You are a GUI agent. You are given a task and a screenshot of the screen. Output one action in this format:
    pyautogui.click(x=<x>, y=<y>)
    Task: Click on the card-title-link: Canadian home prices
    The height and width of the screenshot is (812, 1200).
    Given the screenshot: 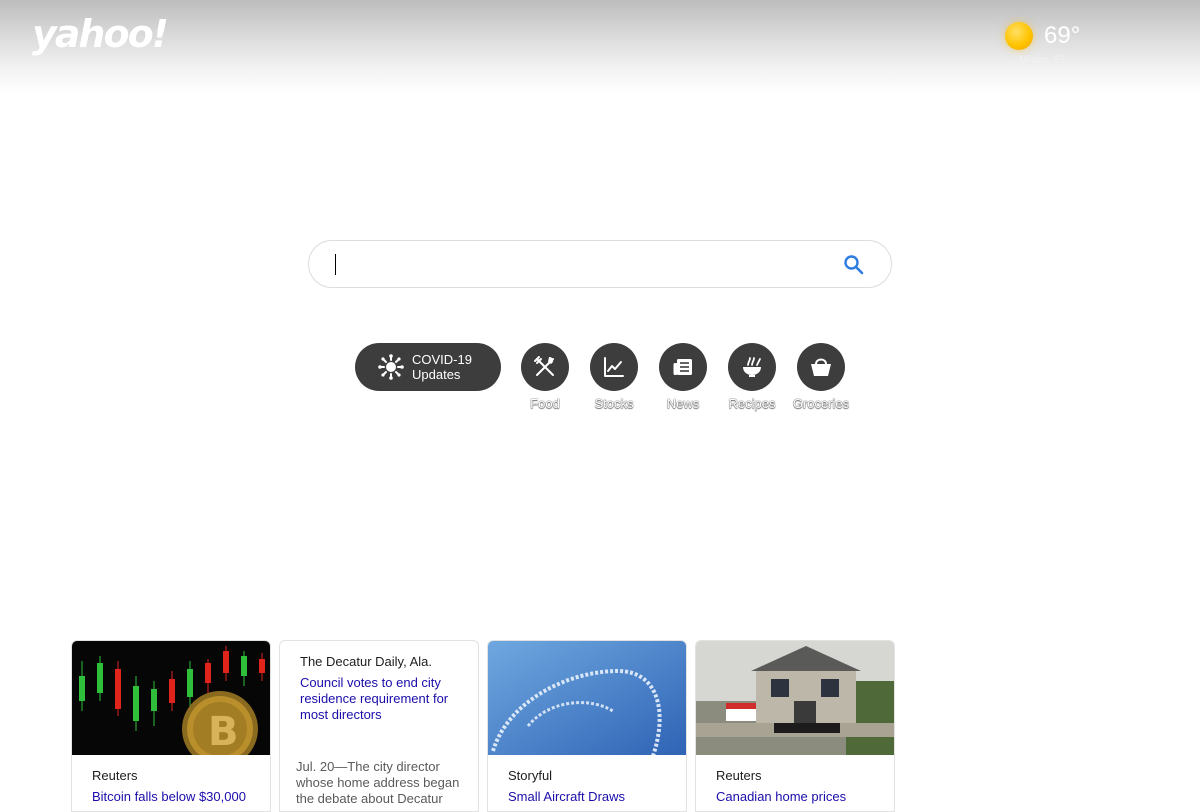 What is the action you would take?
    pyautogui.click(x=798, y=797)
    